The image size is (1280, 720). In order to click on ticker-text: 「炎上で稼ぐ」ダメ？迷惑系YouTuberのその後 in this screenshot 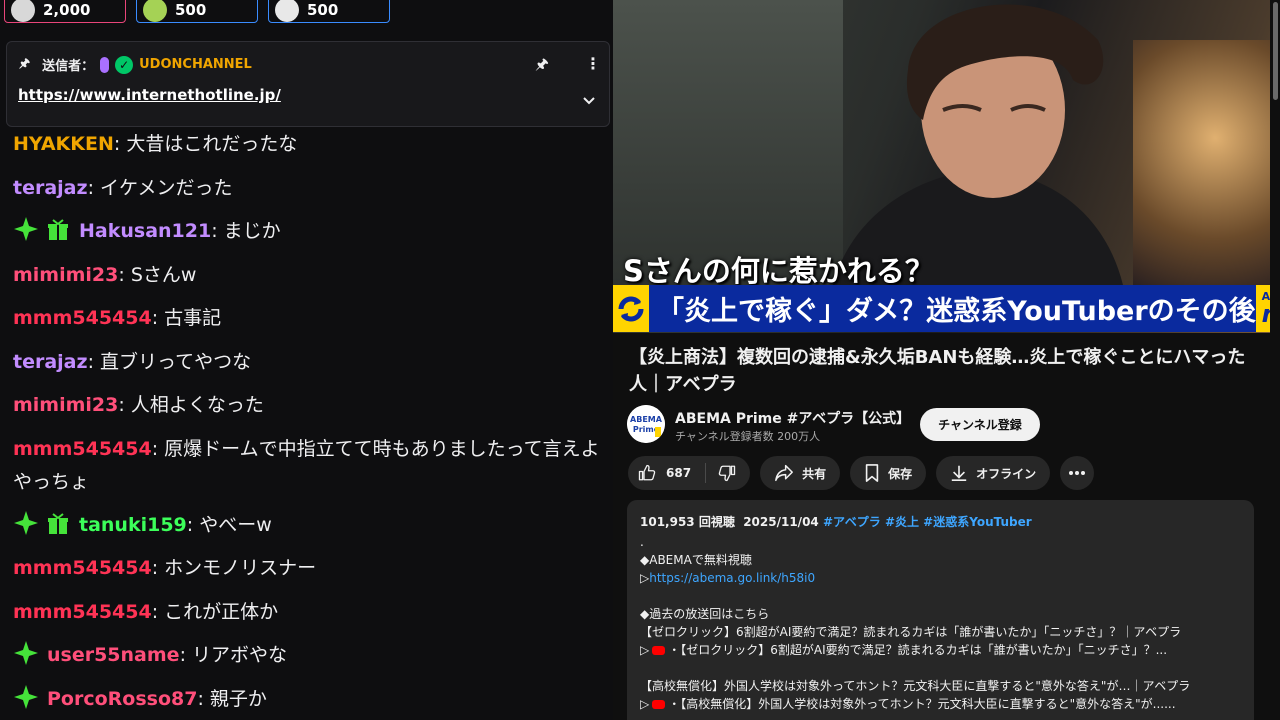, I will do `click(956, 311)`.